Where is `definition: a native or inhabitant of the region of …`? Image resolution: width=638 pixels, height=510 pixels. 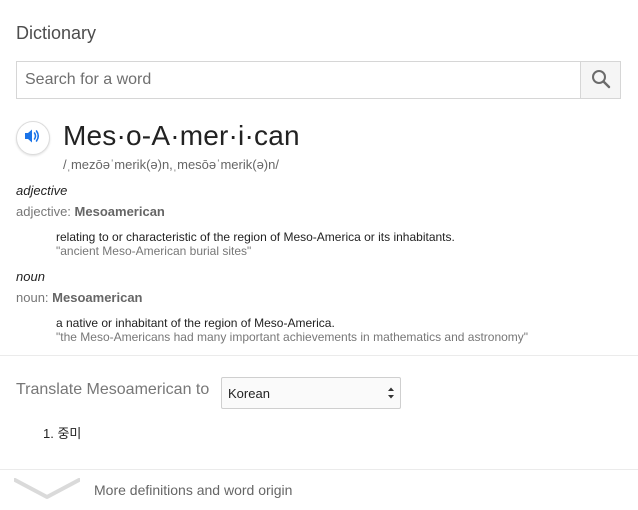 definition: a native or inhabitant of the region of … is located at coordinates (195, 323).